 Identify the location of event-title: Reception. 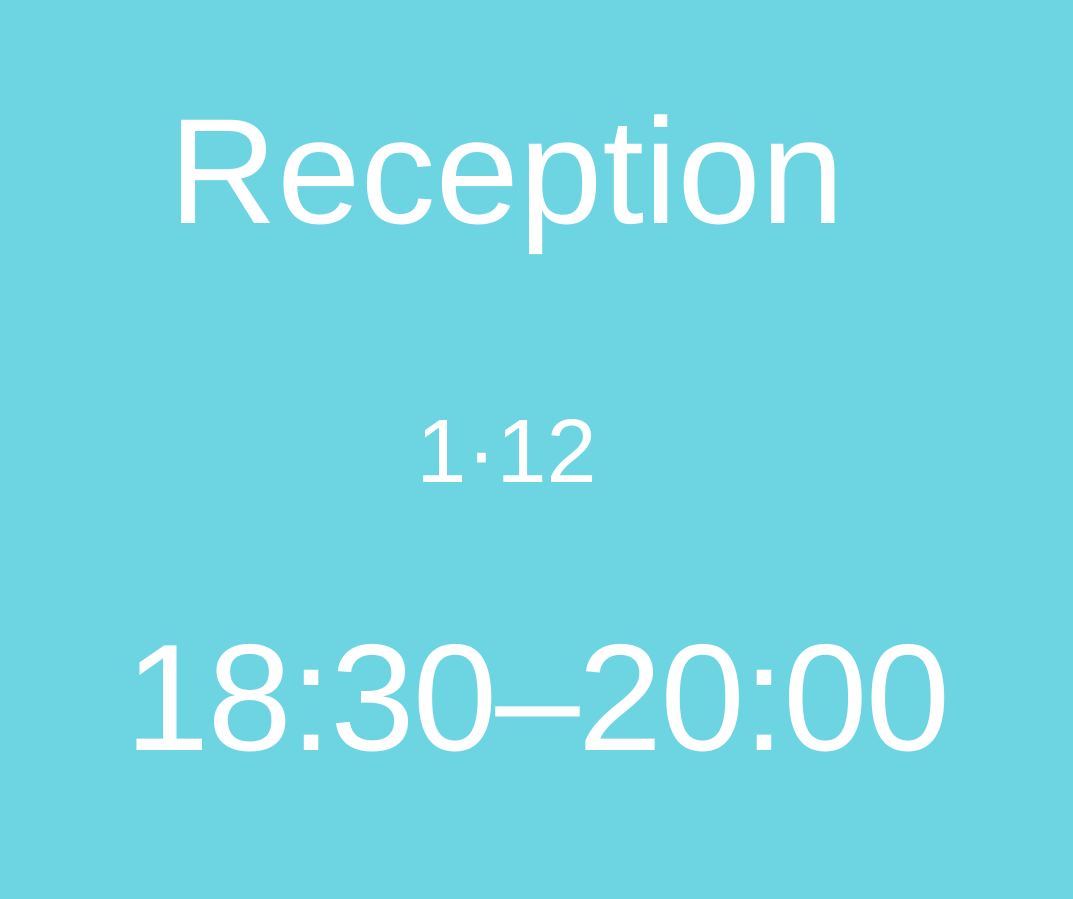
(506, 171).